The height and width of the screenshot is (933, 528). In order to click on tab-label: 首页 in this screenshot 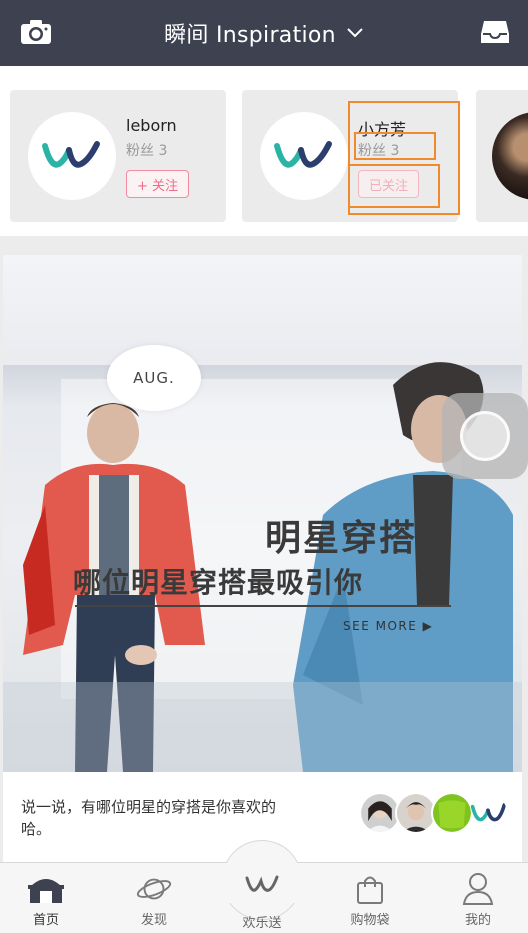, I will do `click(45, 920)`.